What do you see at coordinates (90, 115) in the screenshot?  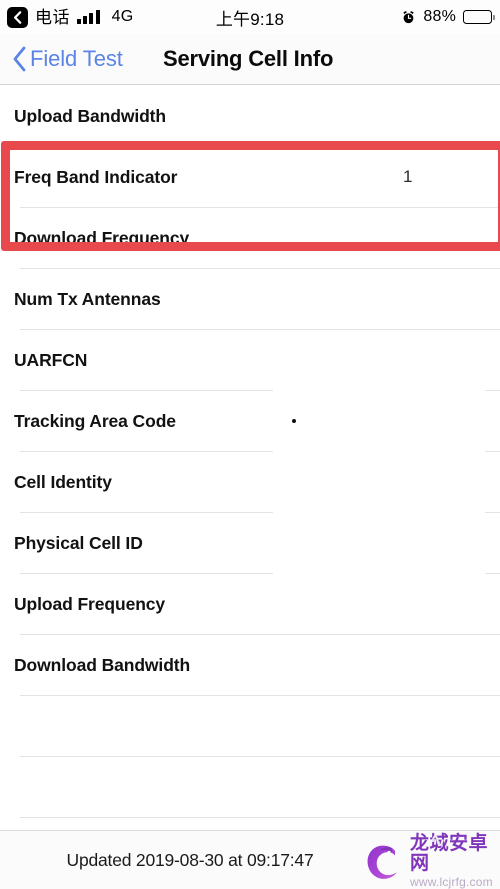 I see `list-row-label: Upload Bandwidth` at bounding box center [90, 115].